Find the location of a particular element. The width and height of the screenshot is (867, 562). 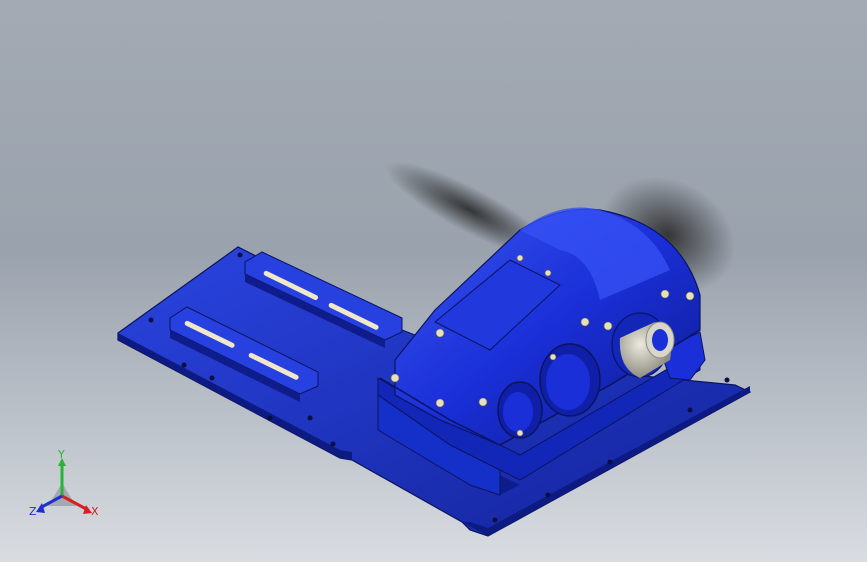

triad-z-label: Z is located at coordinates (33, 511).